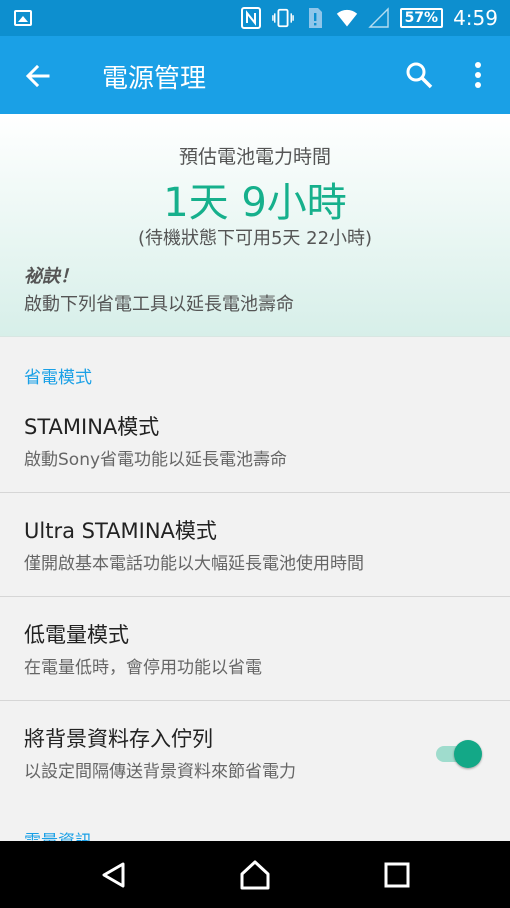 The width and height of the screenshot is (510, 908). I want to click on vibrate-icon, so click(282, 18).